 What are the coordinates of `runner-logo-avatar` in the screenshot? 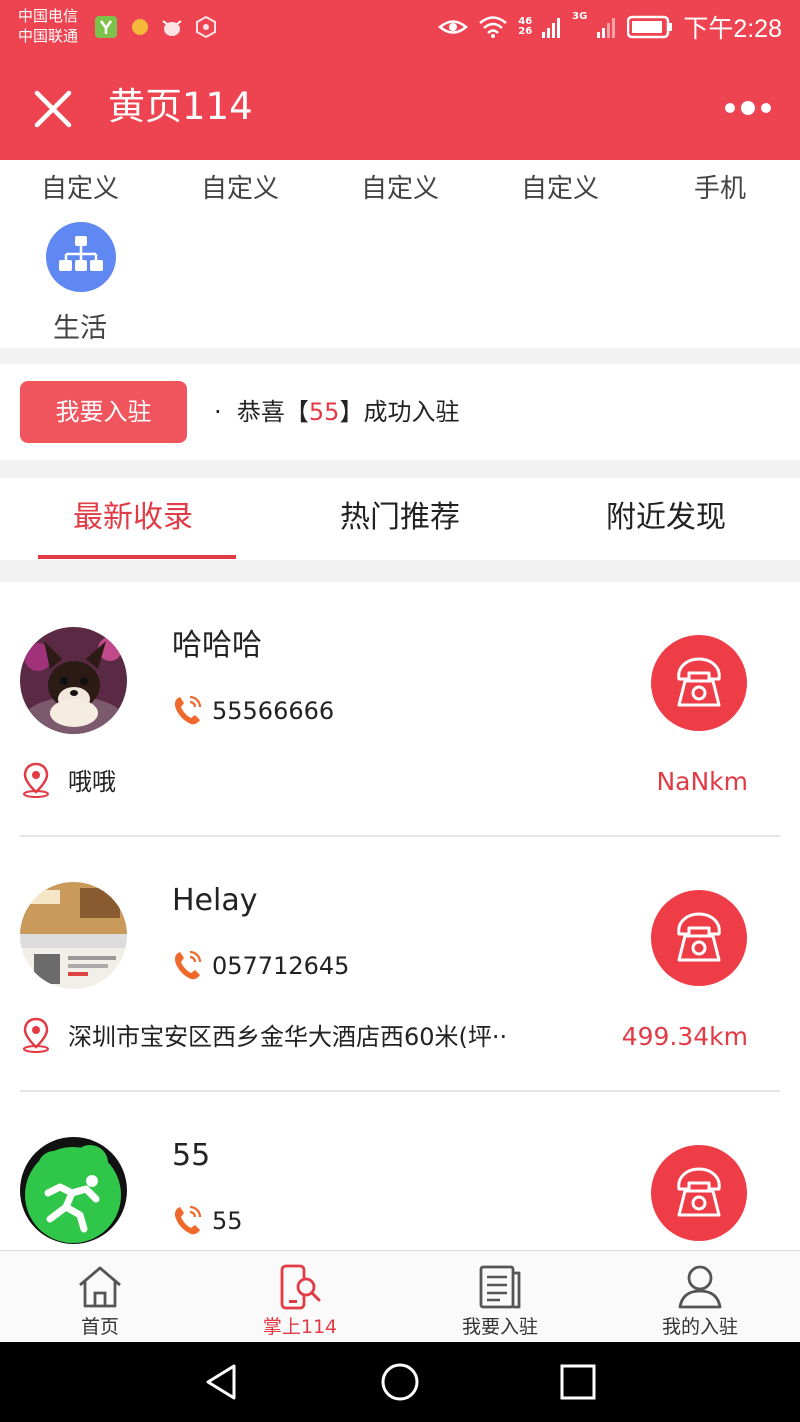 It's located at (73, 1190).